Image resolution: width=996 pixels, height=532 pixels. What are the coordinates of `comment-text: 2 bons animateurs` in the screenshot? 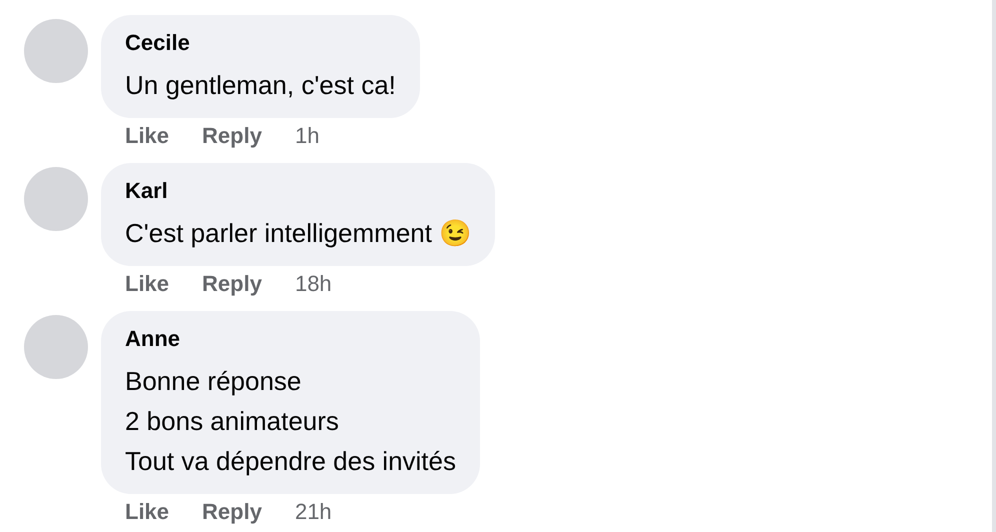 It's located at (232, 421).